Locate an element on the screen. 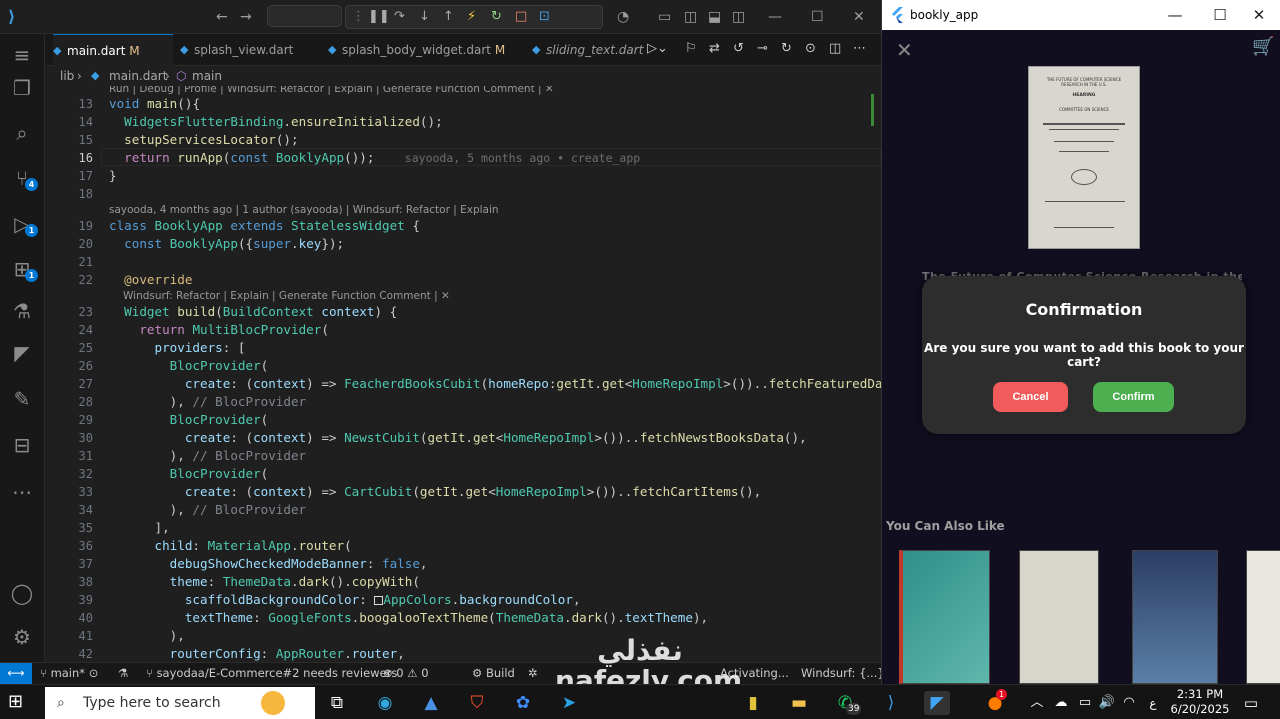  inspect-widget-icon: ⊡ is located at coordinates (544, 17).